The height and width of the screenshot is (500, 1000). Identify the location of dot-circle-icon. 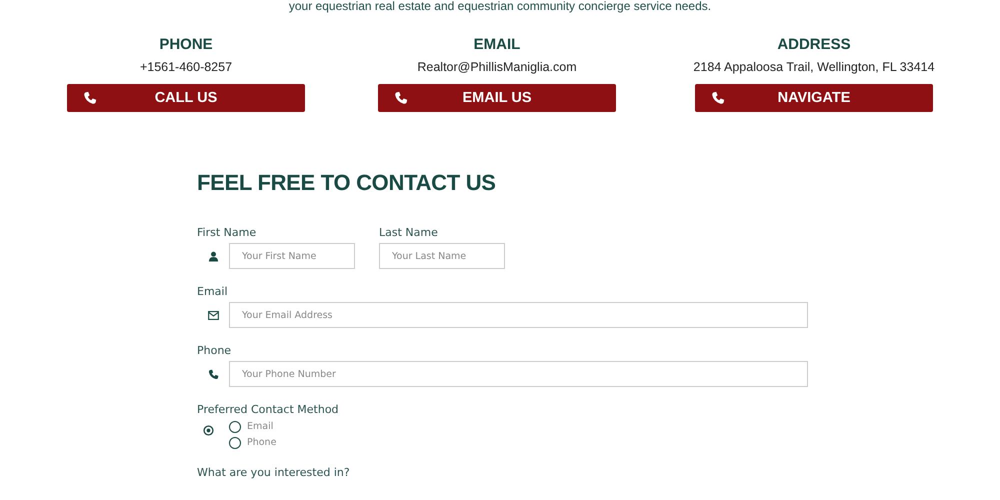
(208, 430).